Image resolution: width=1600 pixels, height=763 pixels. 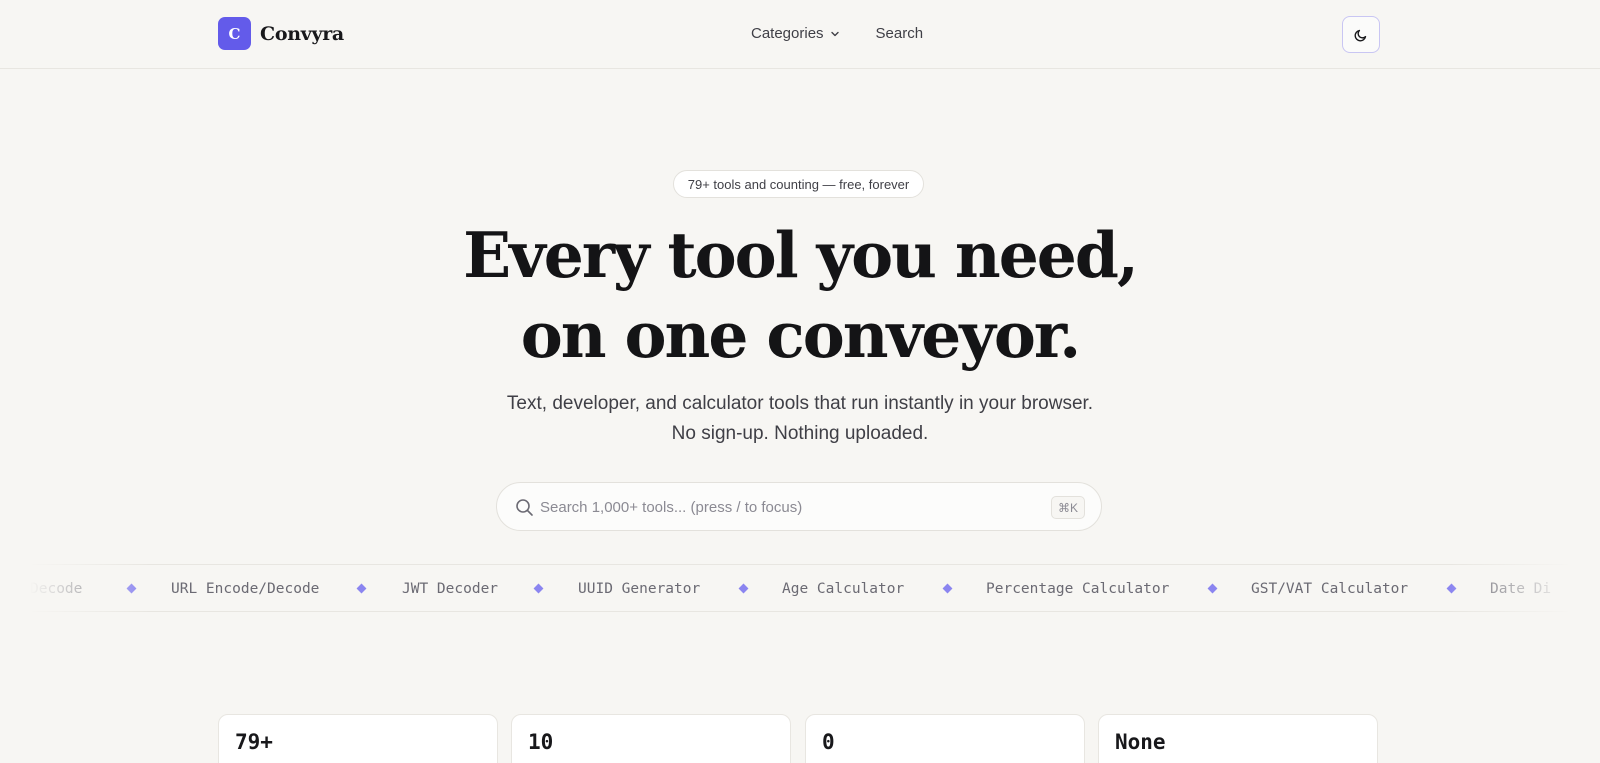 What do you see at coordinates (245, 589) in the screenshot?
I see `ticker-item: URL Encode/Decode` at bounding box center [245, 589].